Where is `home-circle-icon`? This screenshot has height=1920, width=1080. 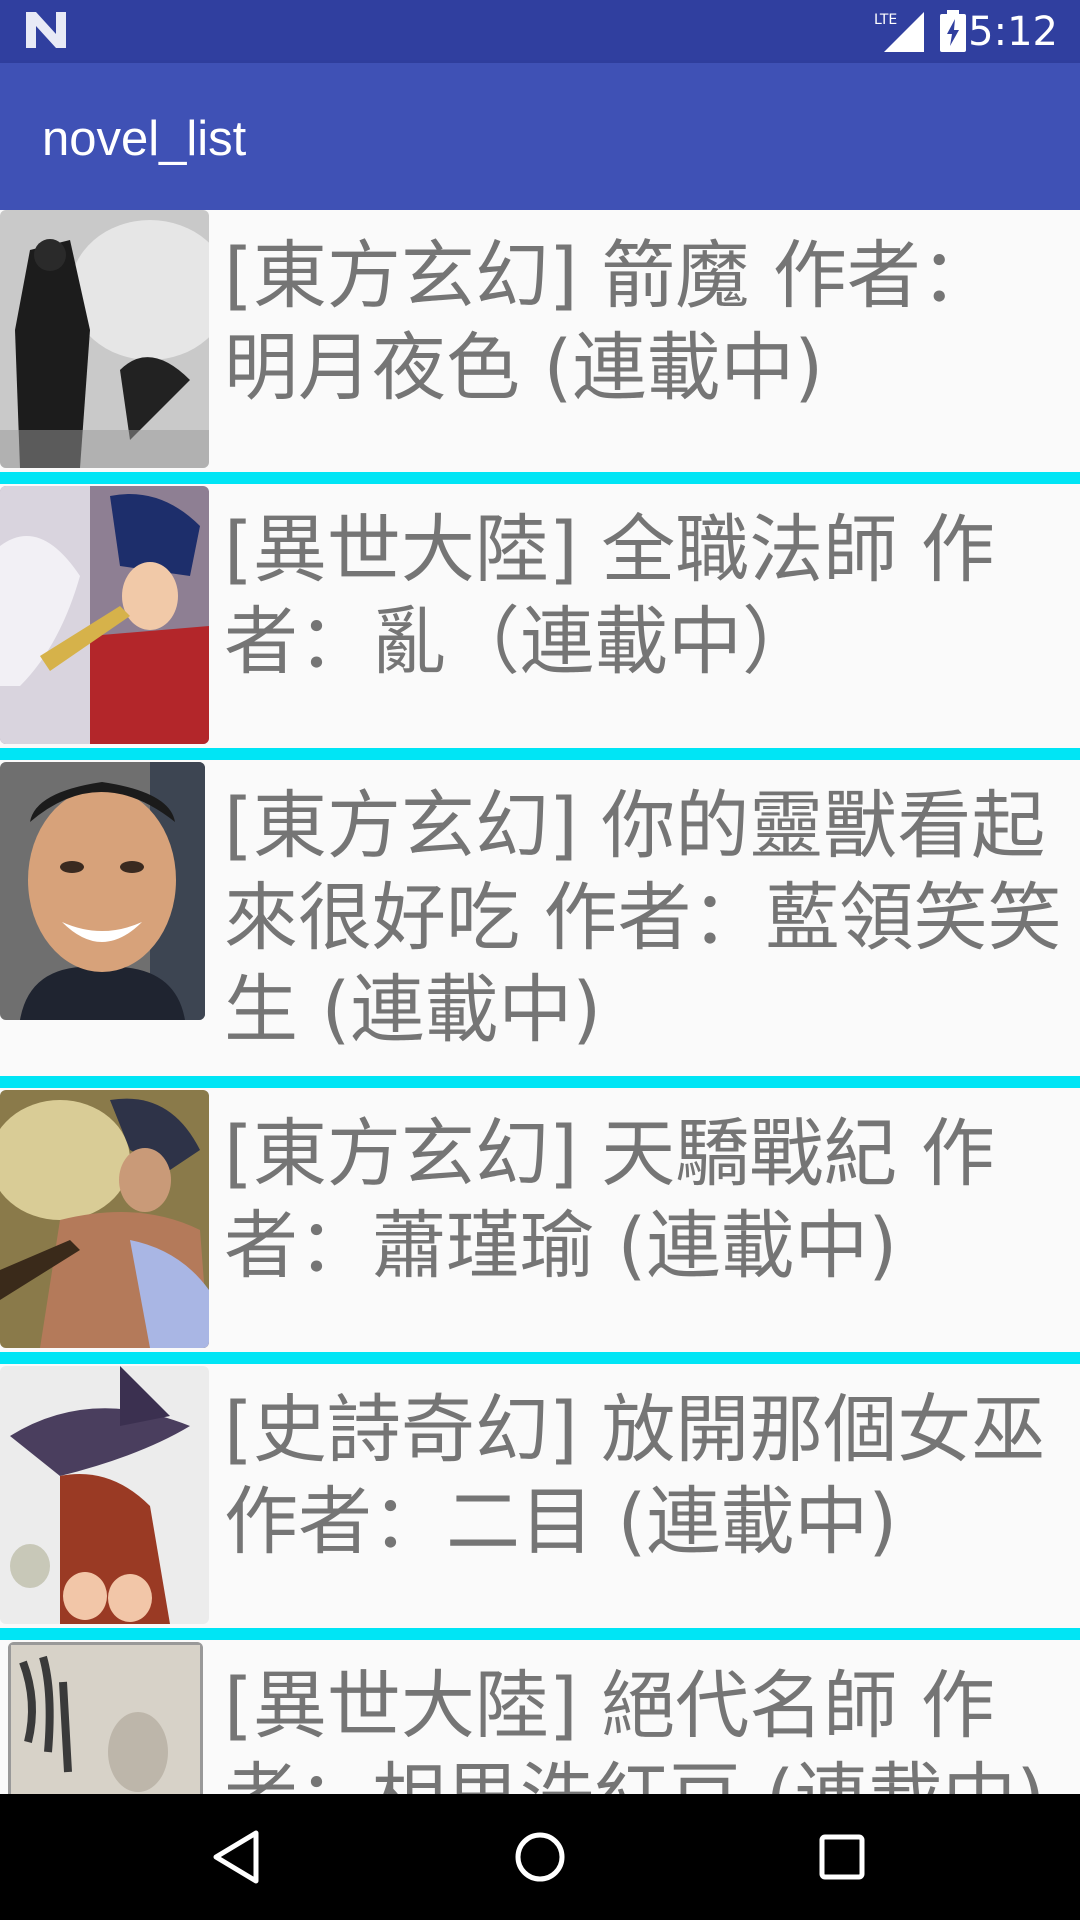
home-circle-icon is located at coordinates (540, 1857).